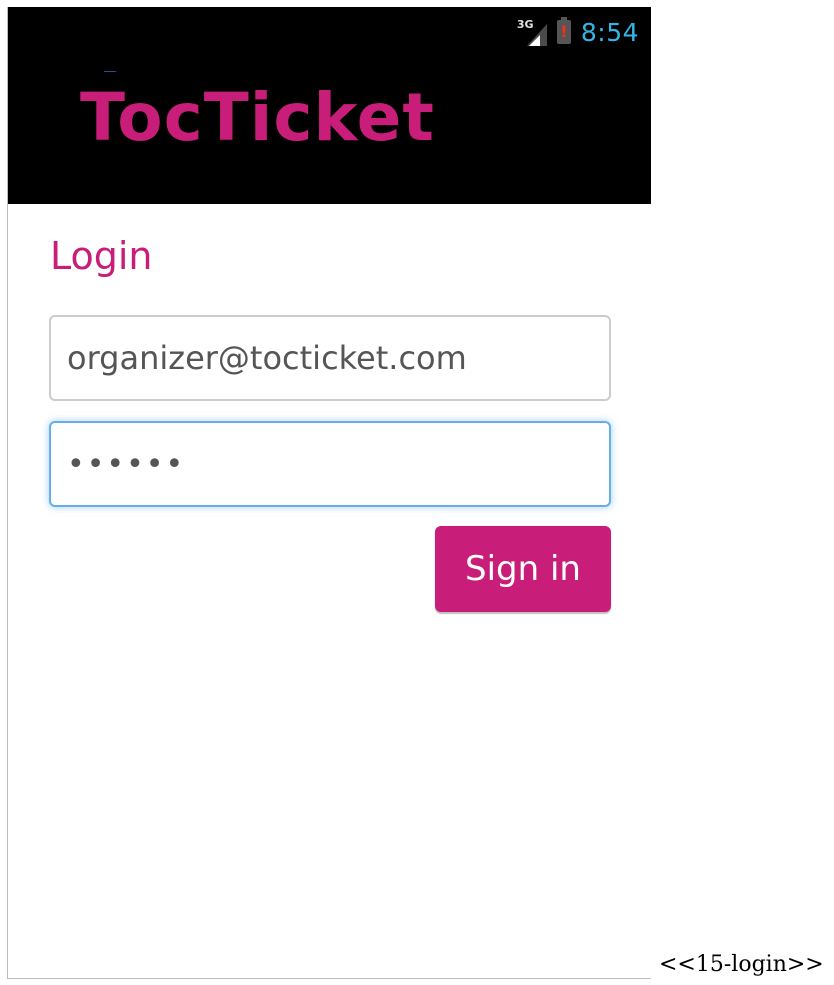 The height and width of the screenshot is (985, 834). What do you see at coordinates (532, 32) in the screenshot?
I see `signal-3g-icon: 3G` at bounding box center [532, 32].